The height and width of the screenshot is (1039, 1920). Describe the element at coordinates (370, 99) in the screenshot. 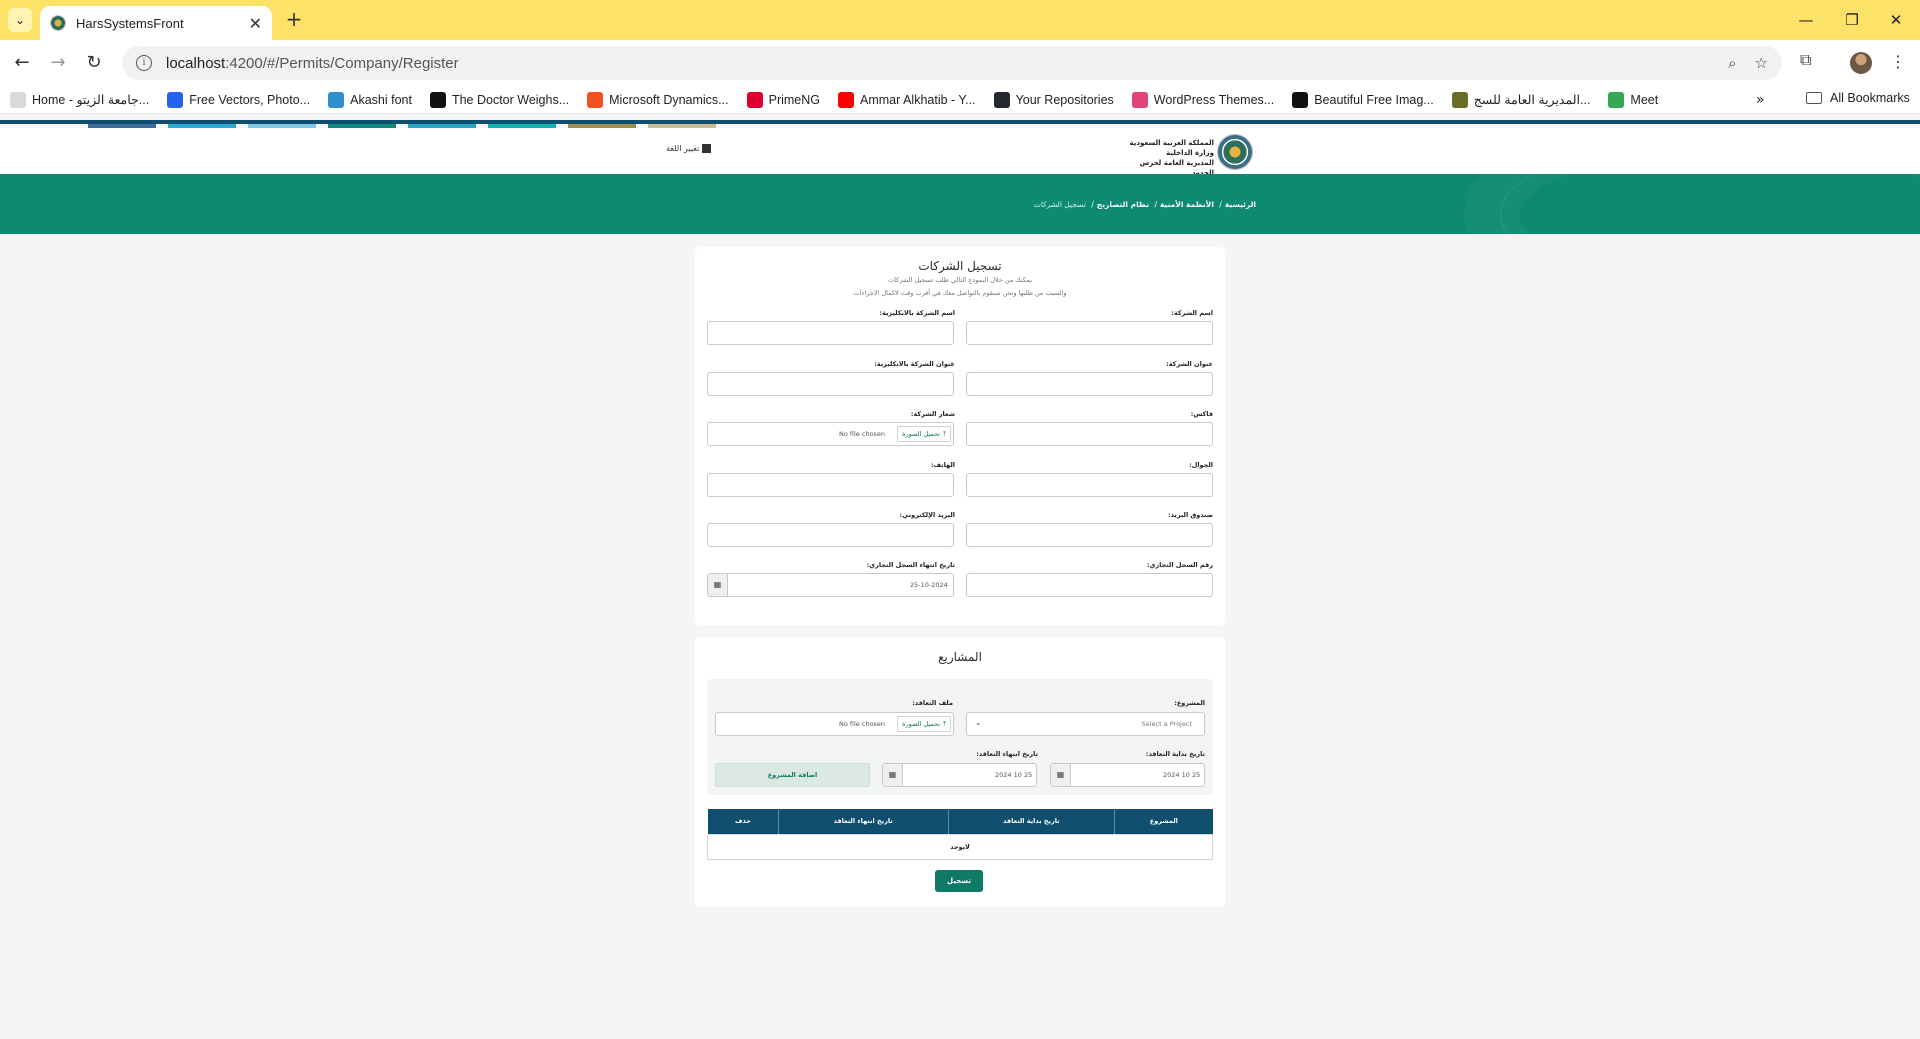

I see `bookmark-item: Akashi font` at that location.